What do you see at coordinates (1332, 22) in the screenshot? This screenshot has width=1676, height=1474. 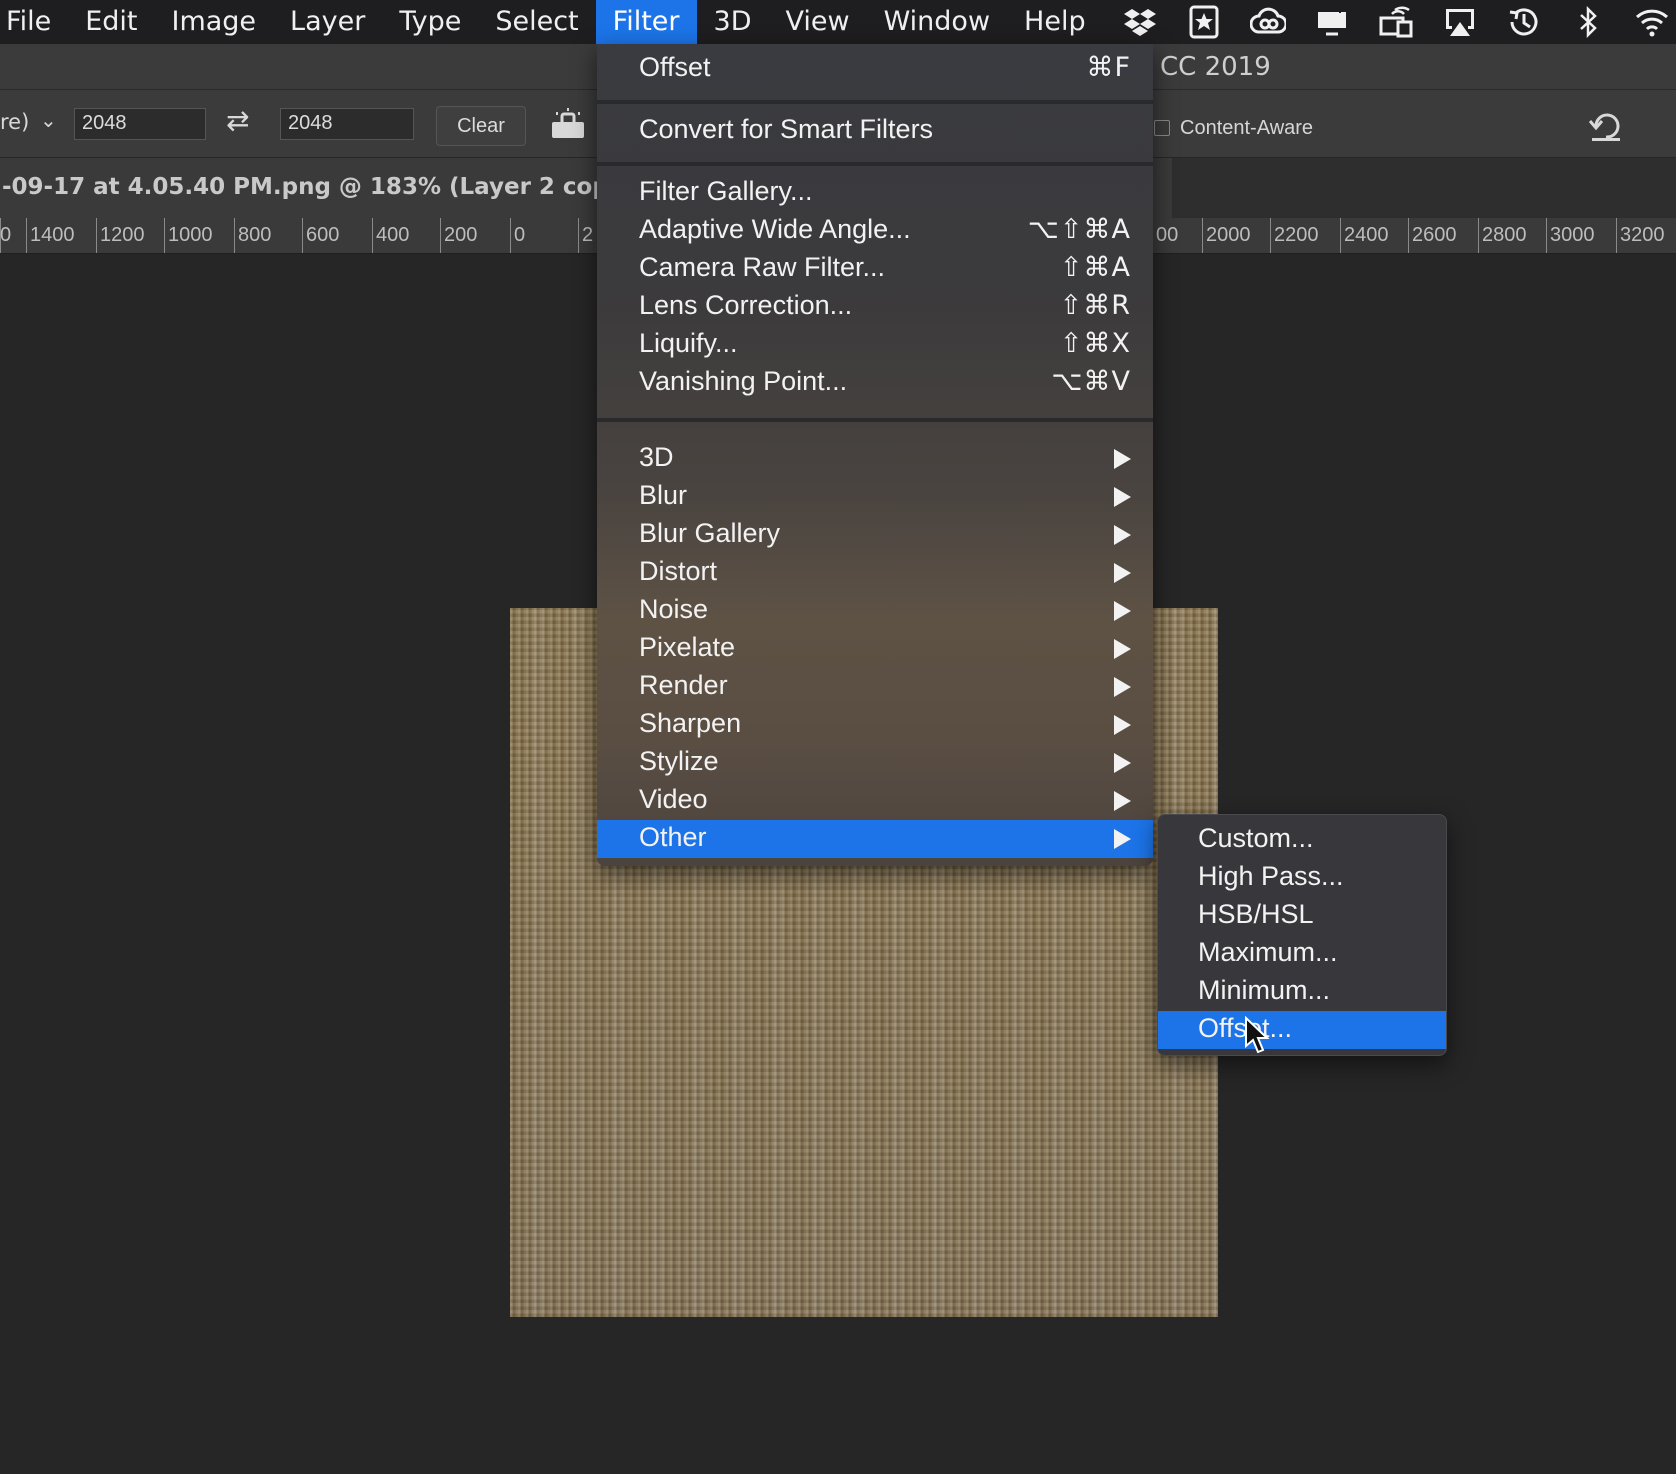 I see `display-icon` at bounding box center [1332, 22].